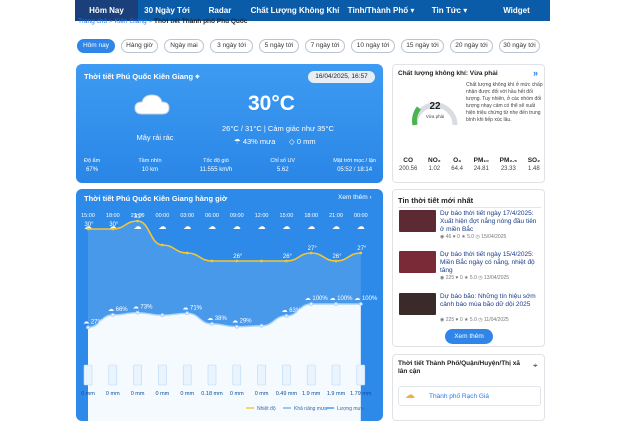  I want to click on tab-30-days: 30 ngày tới, so click(519, 46).